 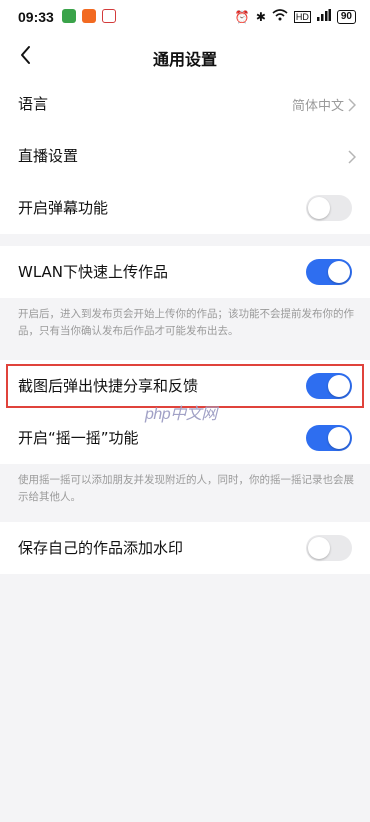 What do you see at coordinates (346, 16) in the screenshot?
I see `battery-icon: 90` at bounding box center [346, 16].